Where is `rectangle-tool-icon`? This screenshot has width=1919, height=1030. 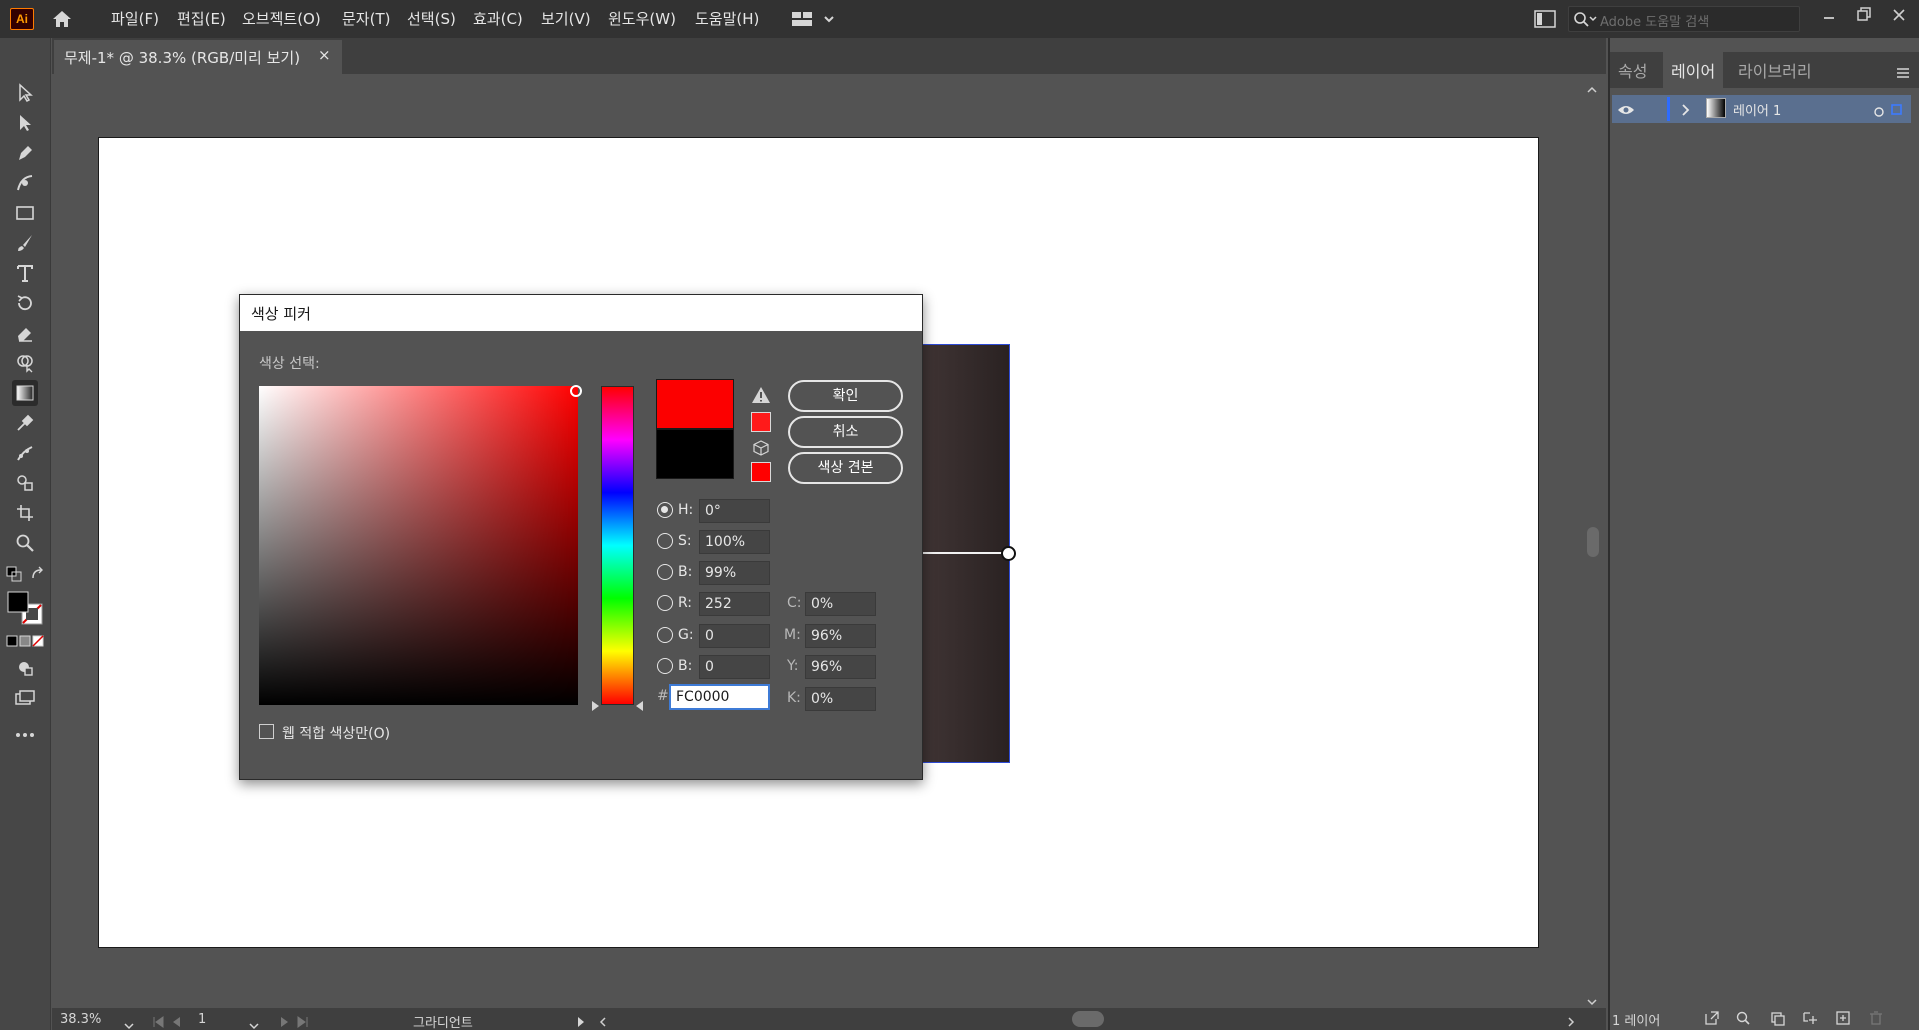 rectangle-tool-icon is located at coordinates (25, 213).